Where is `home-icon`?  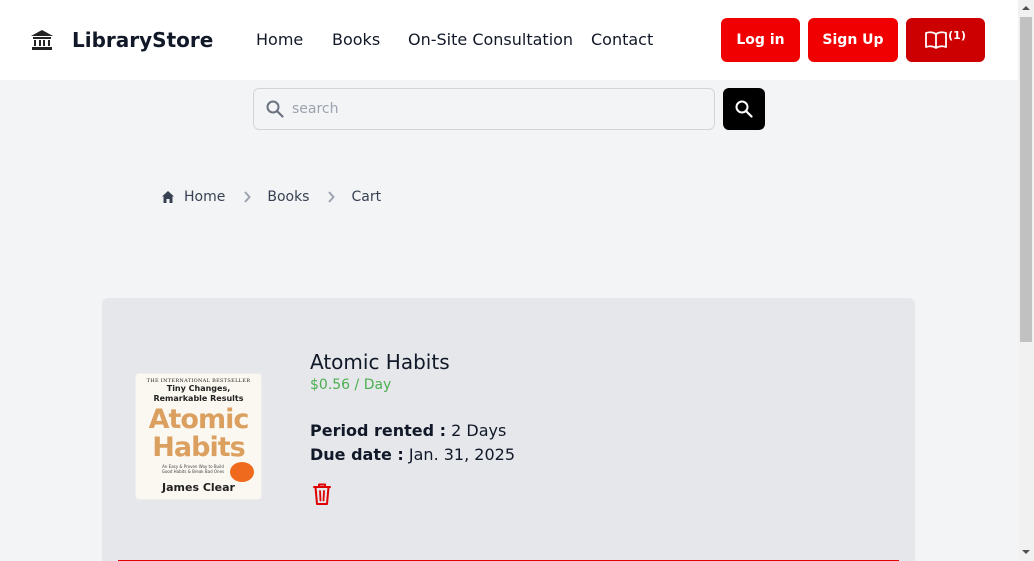
home-icon is located at coordinates (168, 197).